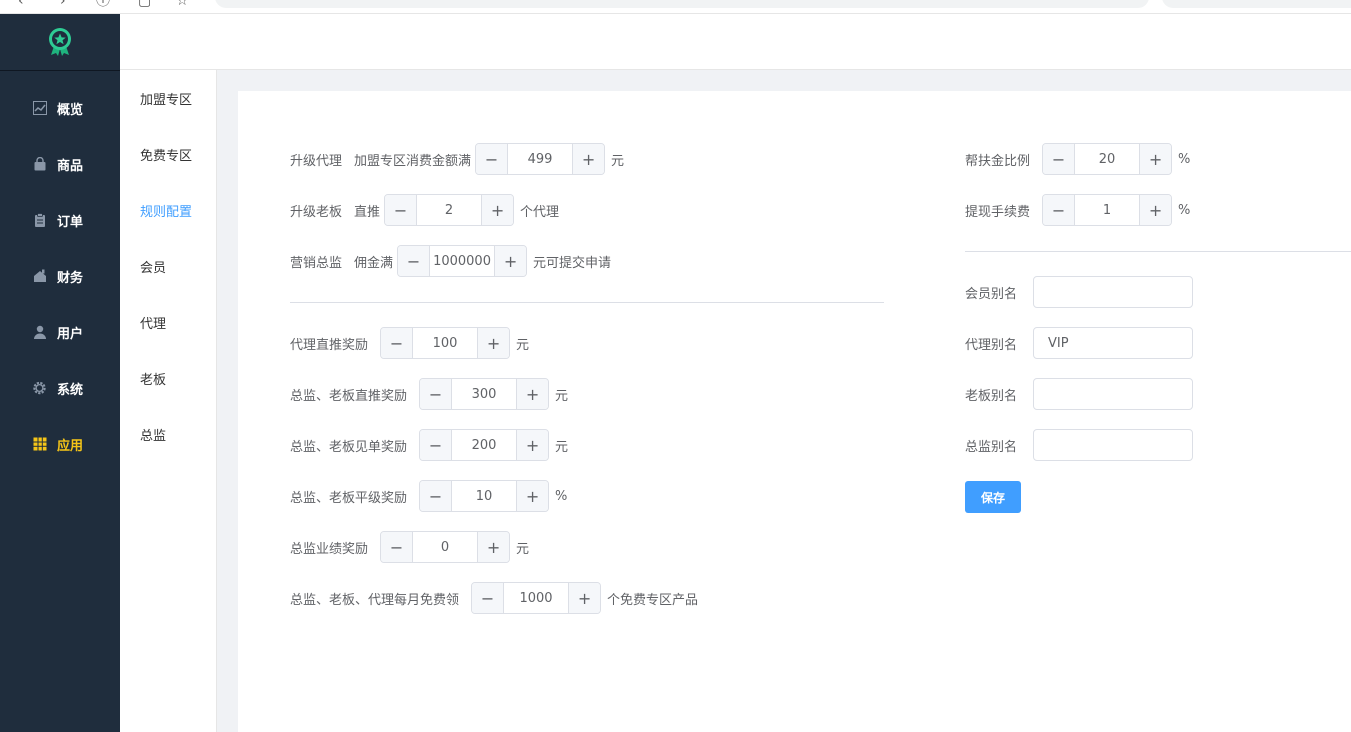  I want to click on boss-direct-reward-input, so click(484, 394).